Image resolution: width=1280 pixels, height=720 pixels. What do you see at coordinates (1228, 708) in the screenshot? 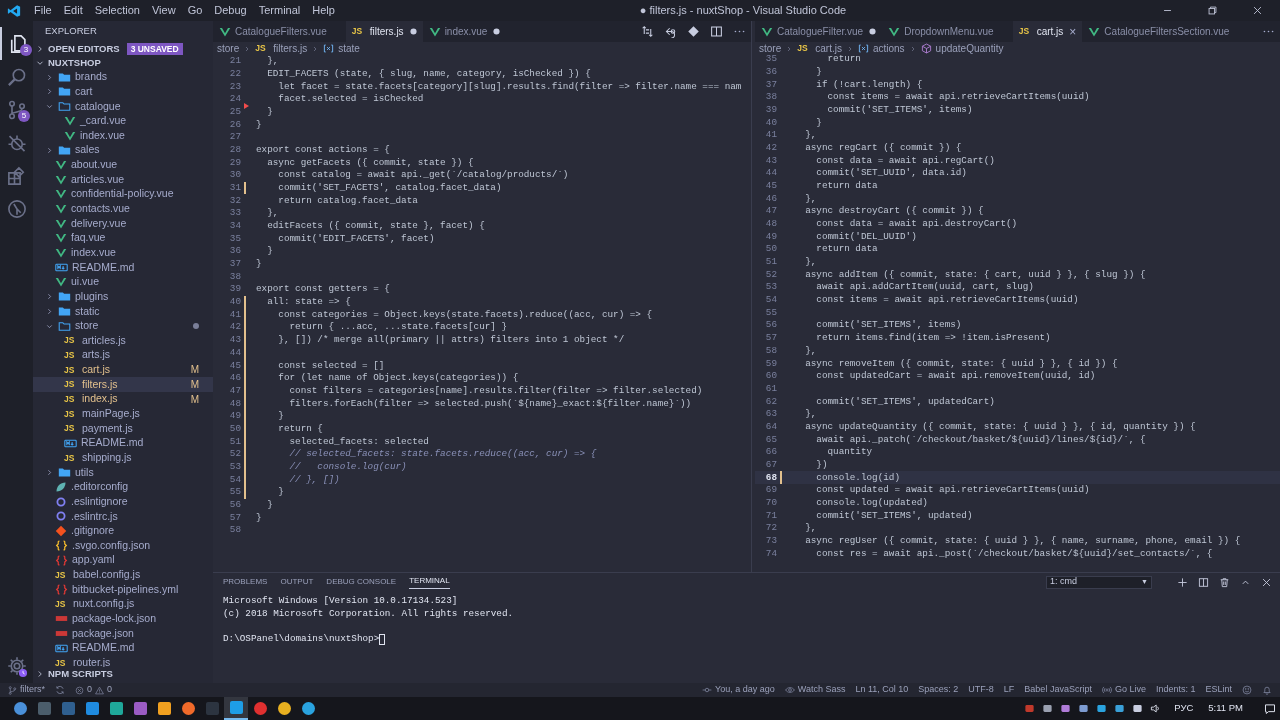
I see `clock: 5:11 PM` at bounding box center [1228, 708].